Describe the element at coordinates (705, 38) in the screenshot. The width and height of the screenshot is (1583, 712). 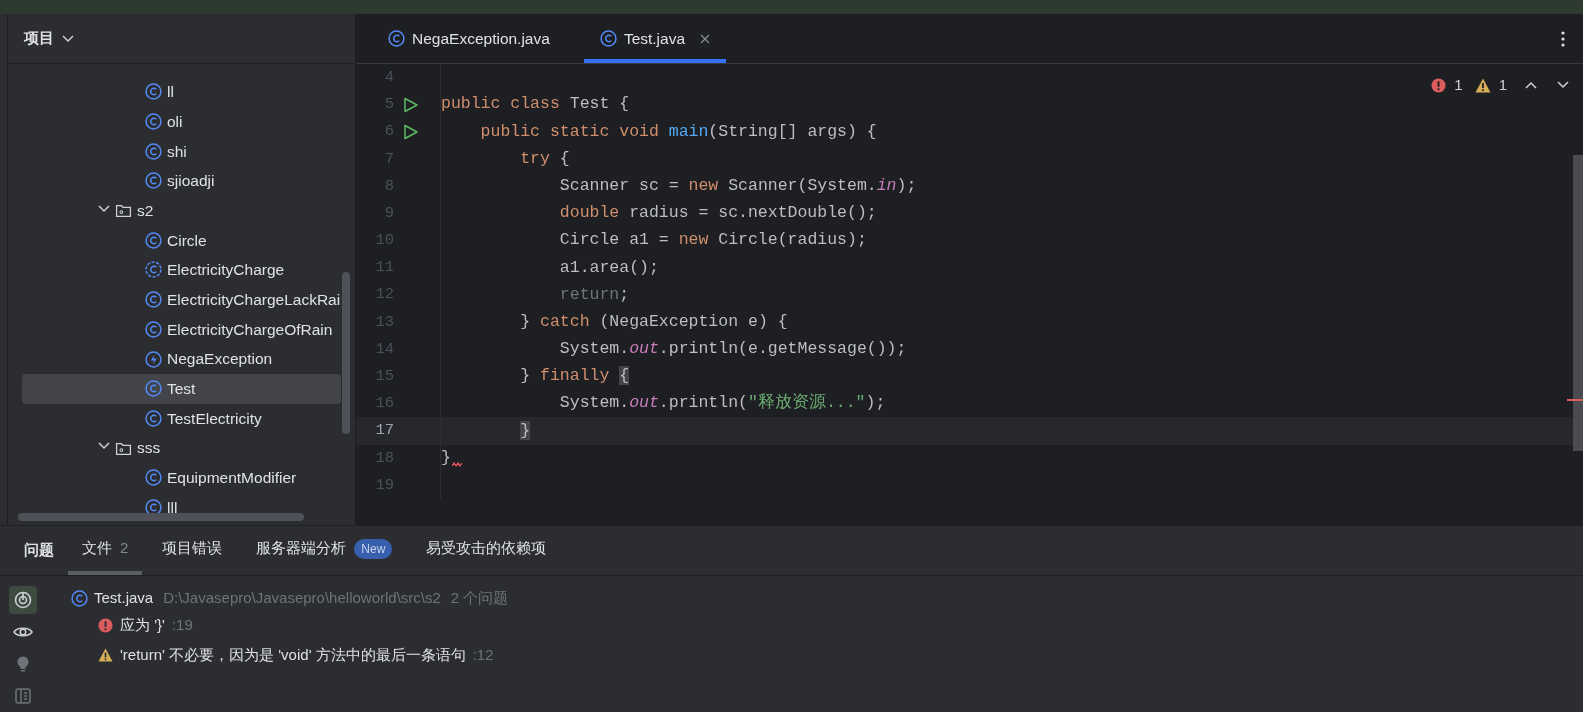
I see `close-icon` at that location.